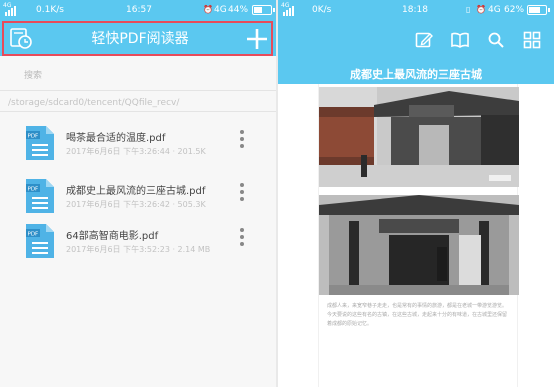 The image size is (554, 387). I want to click on file-name: 喝茶最合适的温度.pdf, so click(116, 138).